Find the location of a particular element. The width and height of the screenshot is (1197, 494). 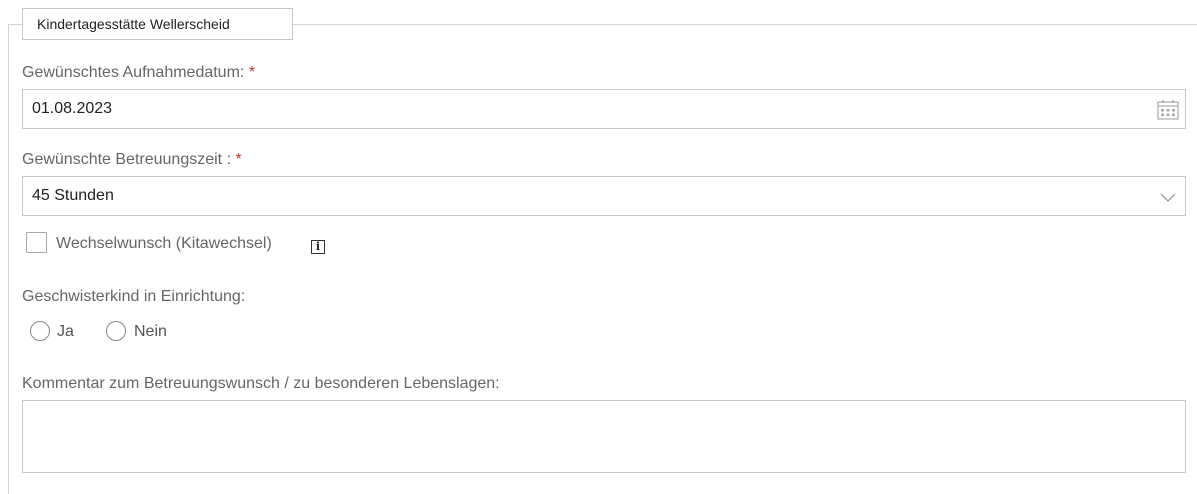

care-time-label-text: Gewünschte Betreuungszeit : is located at coordinates (127, 159).